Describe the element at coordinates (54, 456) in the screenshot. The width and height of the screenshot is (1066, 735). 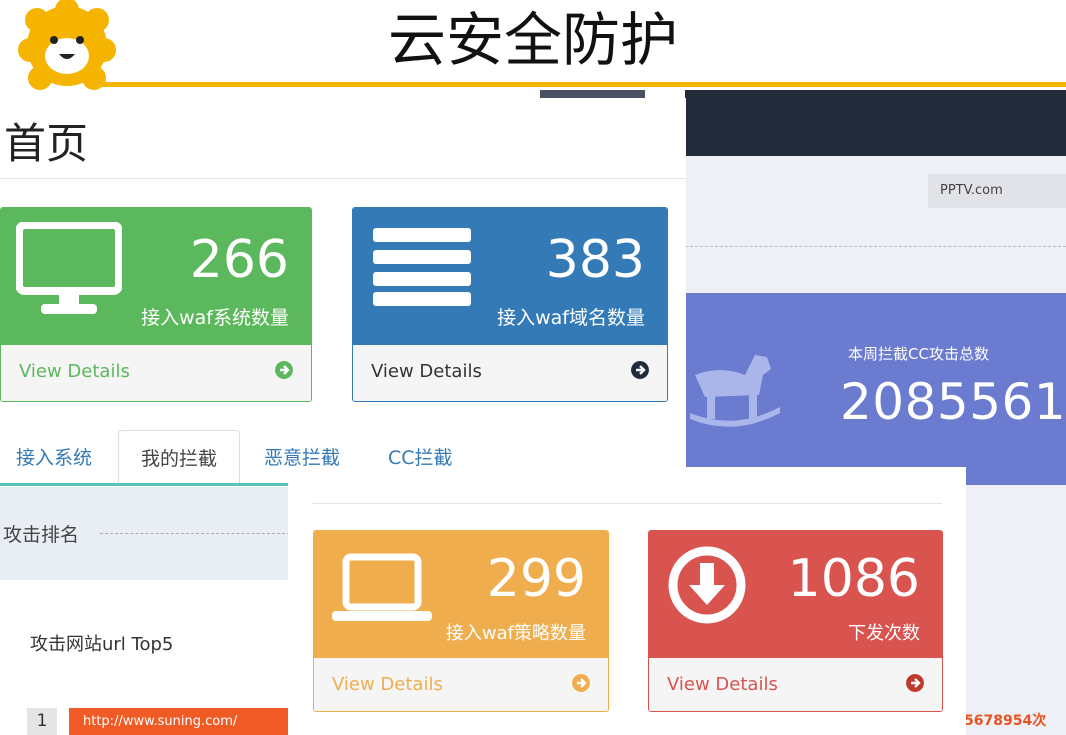
I see `tab-access-system: 接入系统` at that location.